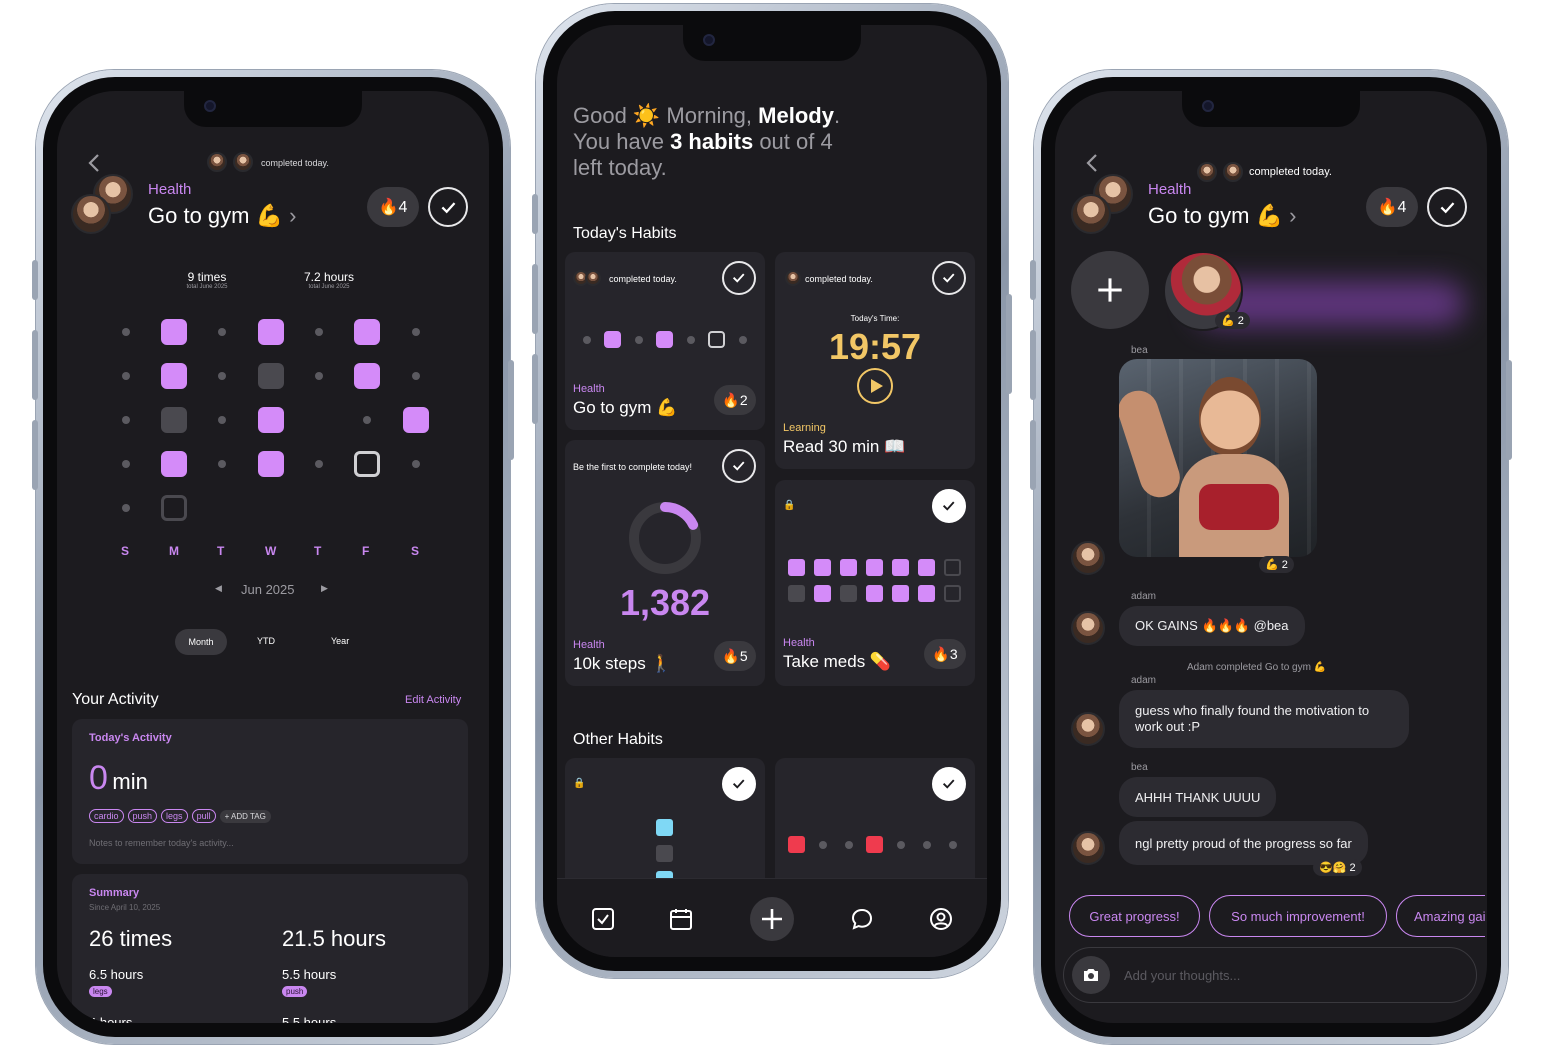  Describe the element at coordinates (334, 938) in the screenshot. I see `summary-hours: 21.5 hours` at that location.